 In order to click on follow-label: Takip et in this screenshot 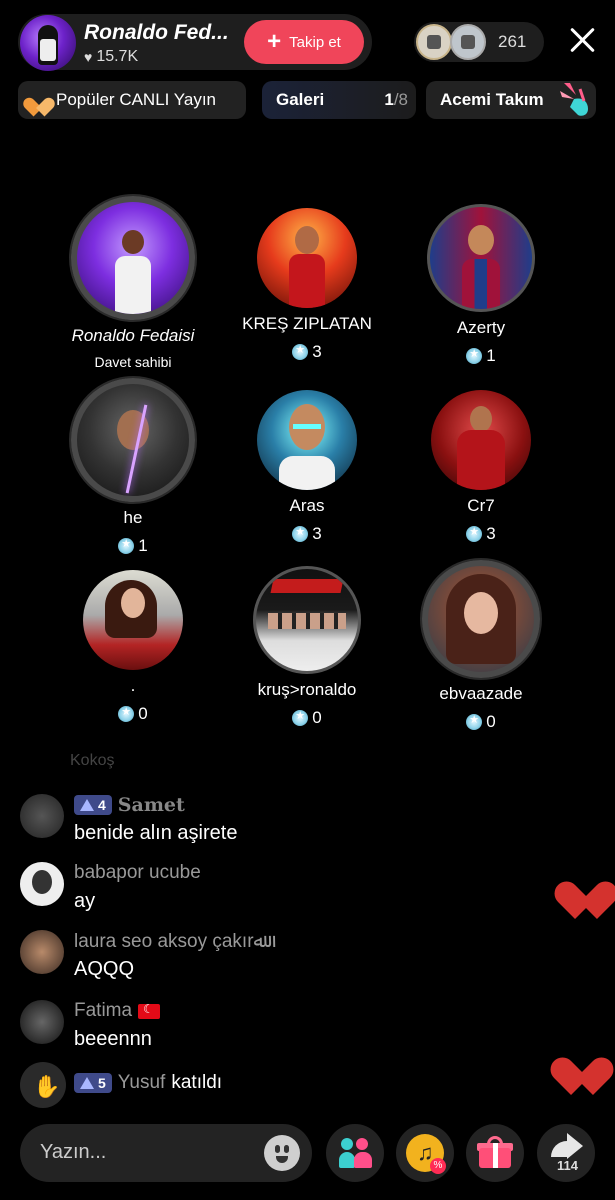, I will do `click(315, 42)`.